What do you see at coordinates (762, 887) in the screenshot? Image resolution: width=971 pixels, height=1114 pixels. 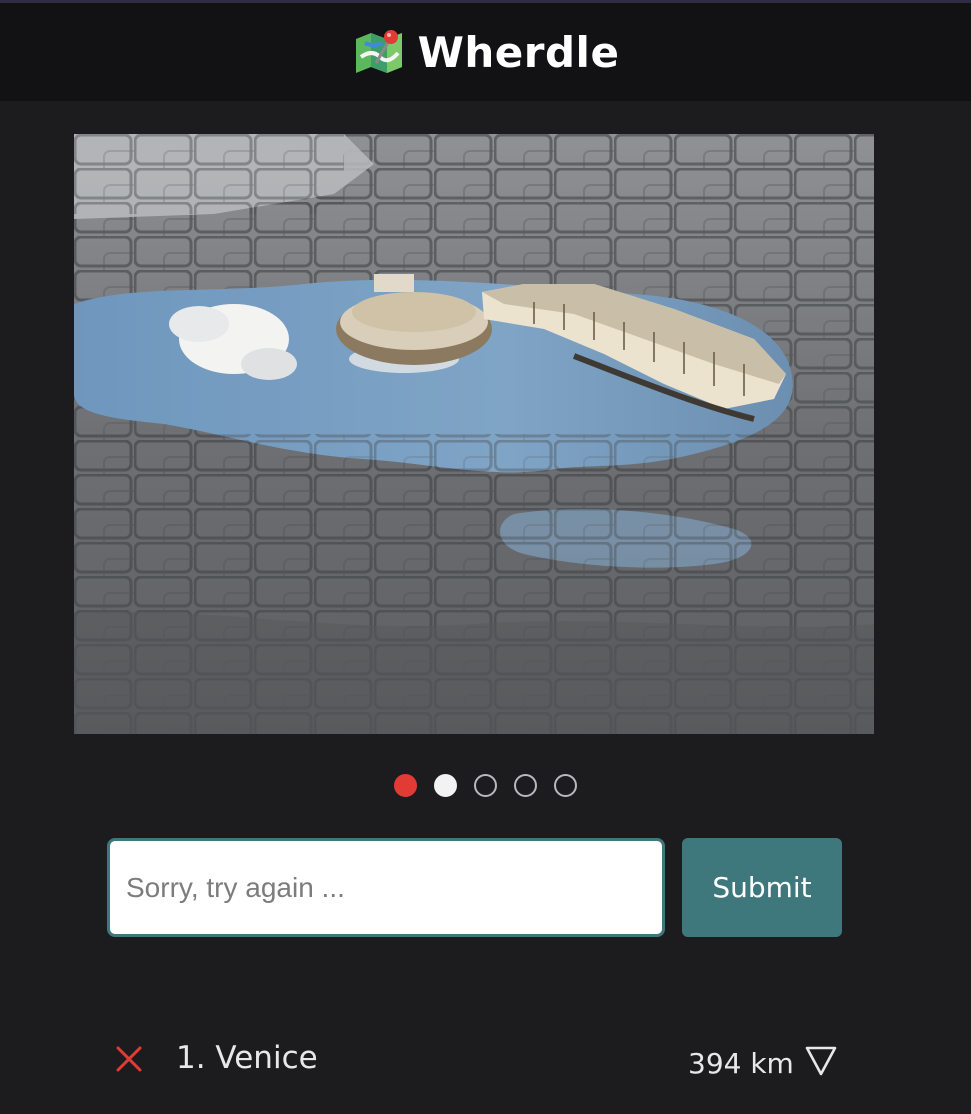 I see `submit-button: Submit` at bounding box center [762, 887].